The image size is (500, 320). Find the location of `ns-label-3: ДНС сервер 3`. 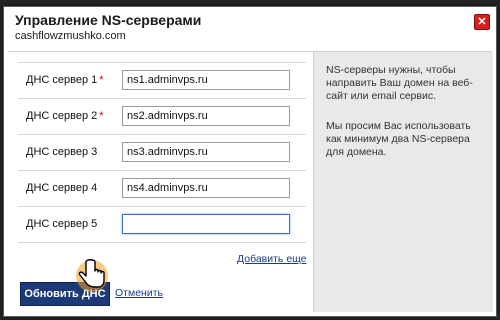

ns-label-3: ДНС сервер 3 is located at coordinates (62, 152).